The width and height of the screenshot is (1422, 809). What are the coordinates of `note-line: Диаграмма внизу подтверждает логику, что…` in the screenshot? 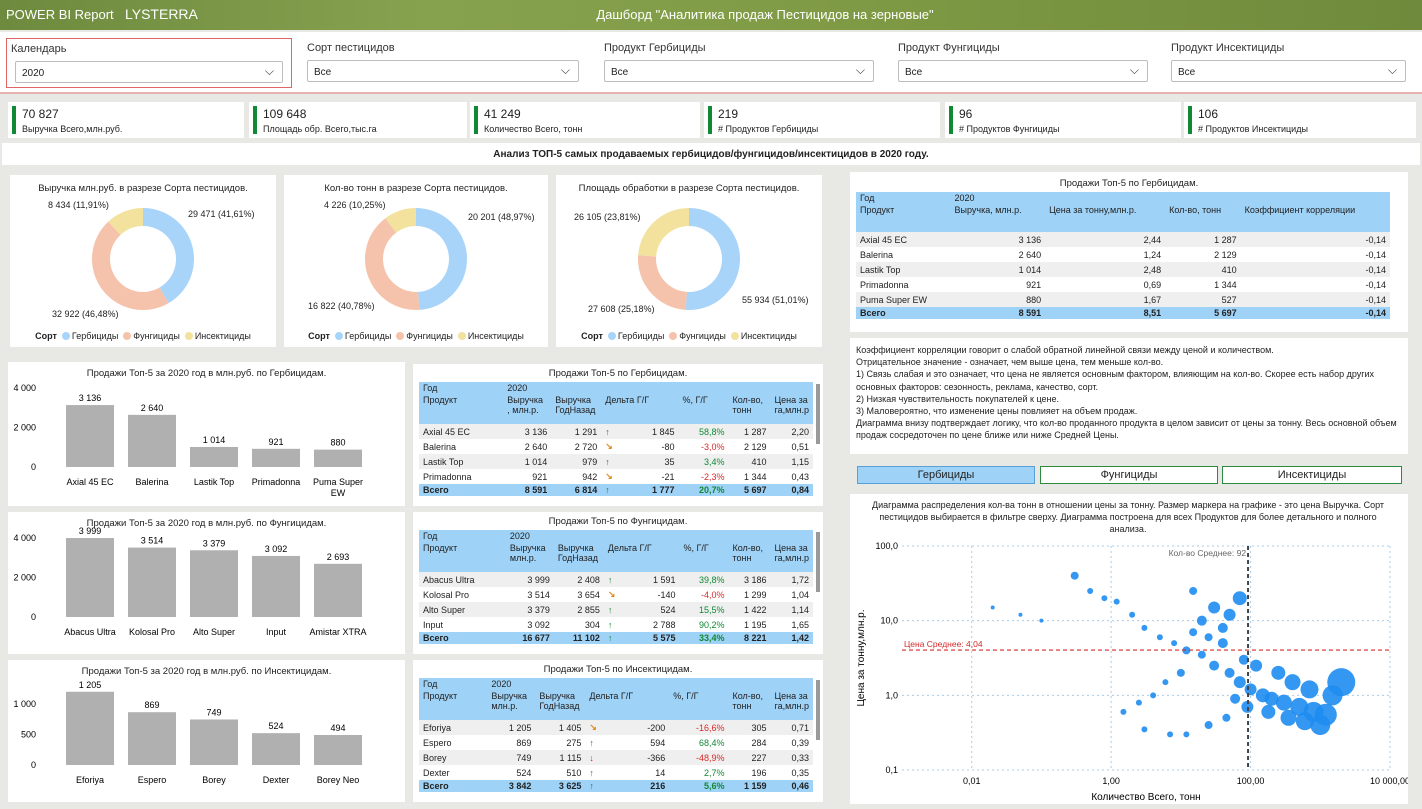 It's located at (1126, 429).